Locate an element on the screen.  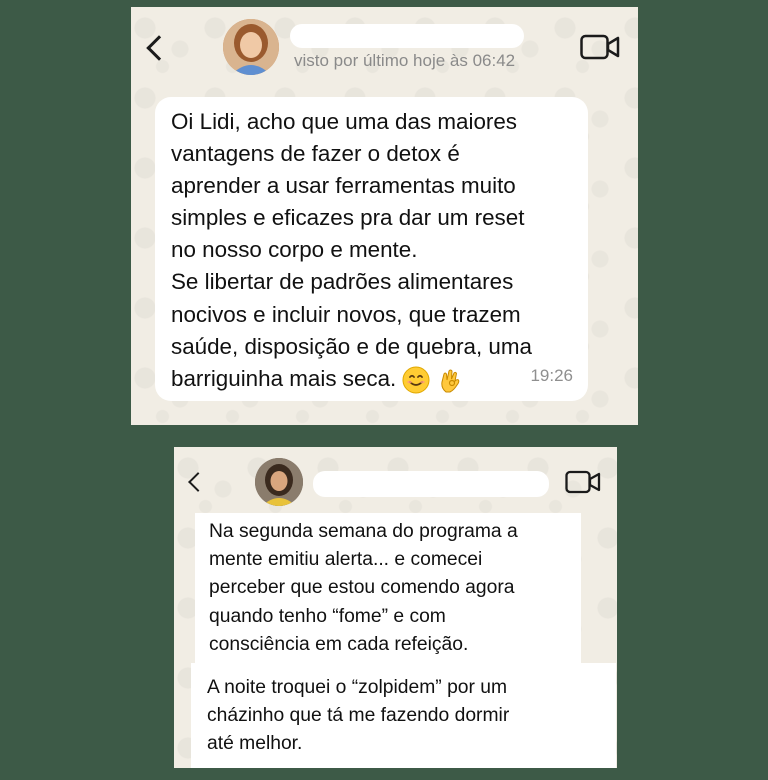
message-line: vantagens de fazer o detox é is located at coordinates (315, 154).